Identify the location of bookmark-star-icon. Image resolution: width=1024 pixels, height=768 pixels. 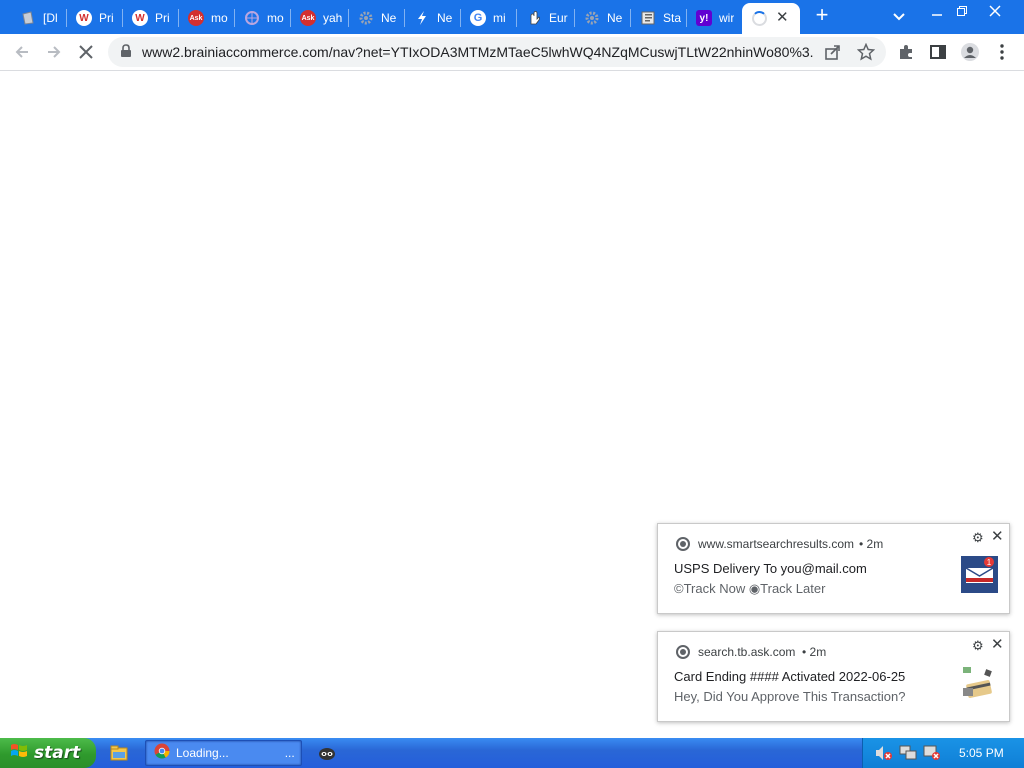
(866, 54).